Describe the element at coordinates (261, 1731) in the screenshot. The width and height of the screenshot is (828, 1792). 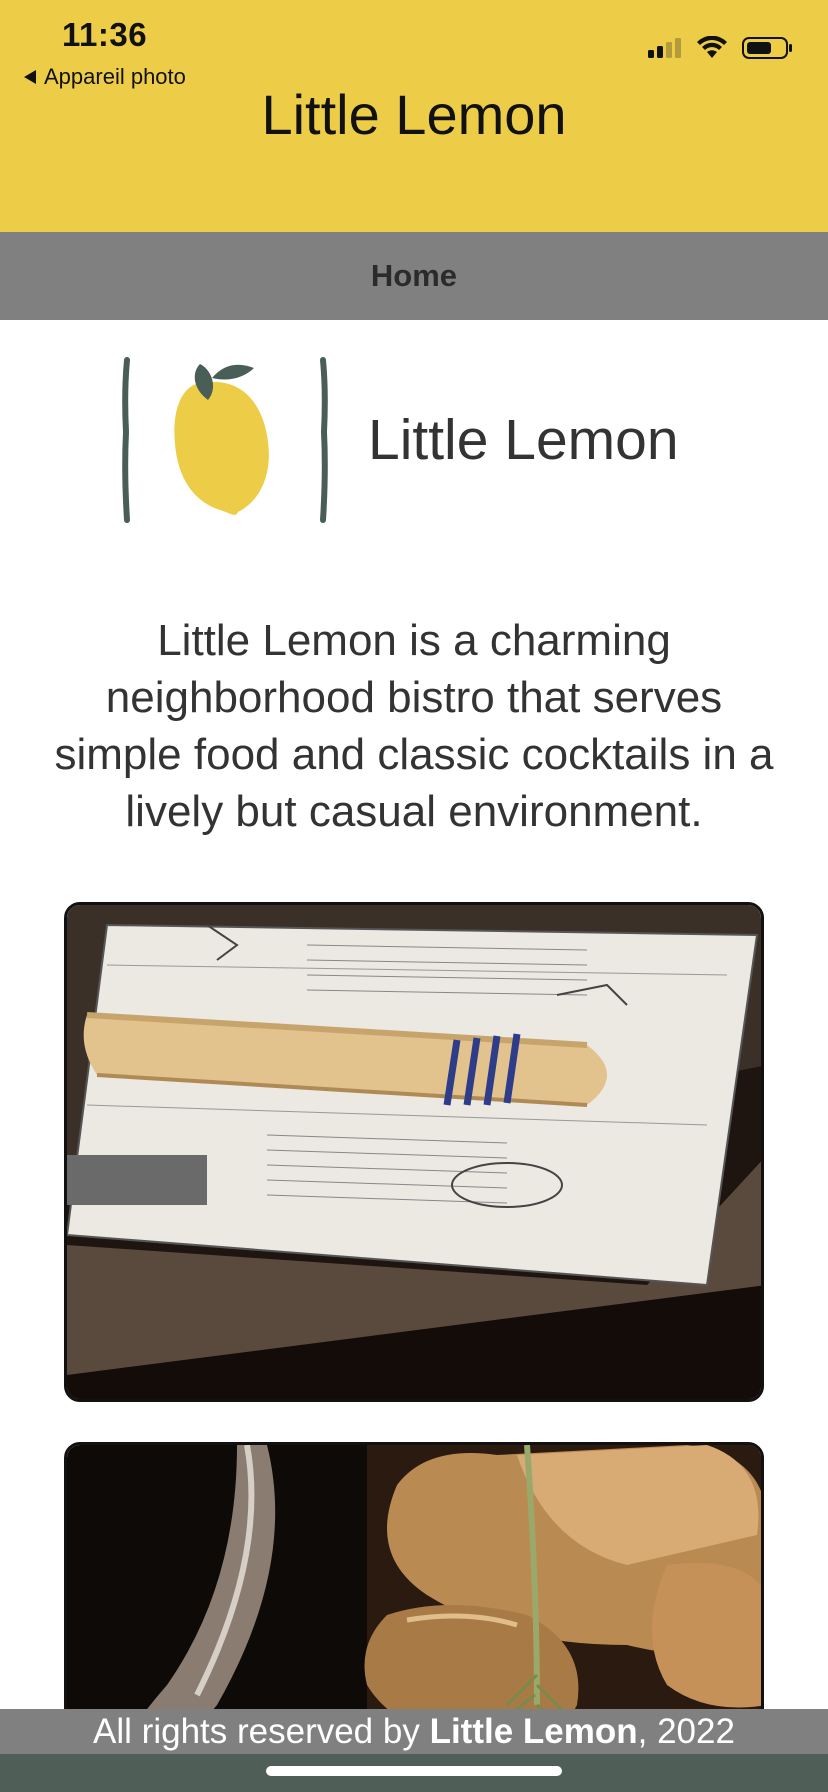
I see `footer-prefix: All rights reserved by` at that location.